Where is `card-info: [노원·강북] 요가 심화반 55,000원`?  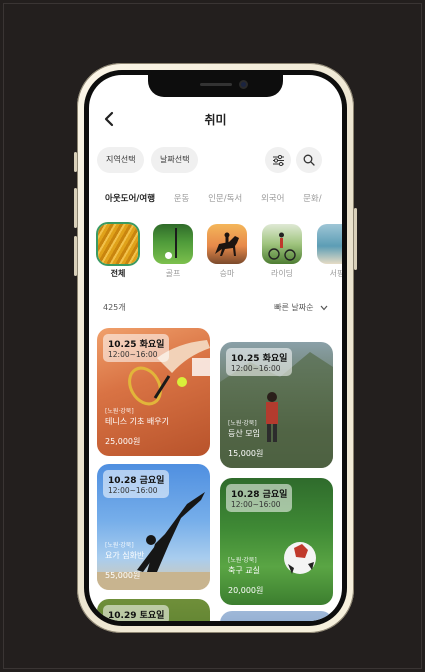 card-info: [노원·강북] 요가 심화반 55,000원 is located at coordinates (124, 560).